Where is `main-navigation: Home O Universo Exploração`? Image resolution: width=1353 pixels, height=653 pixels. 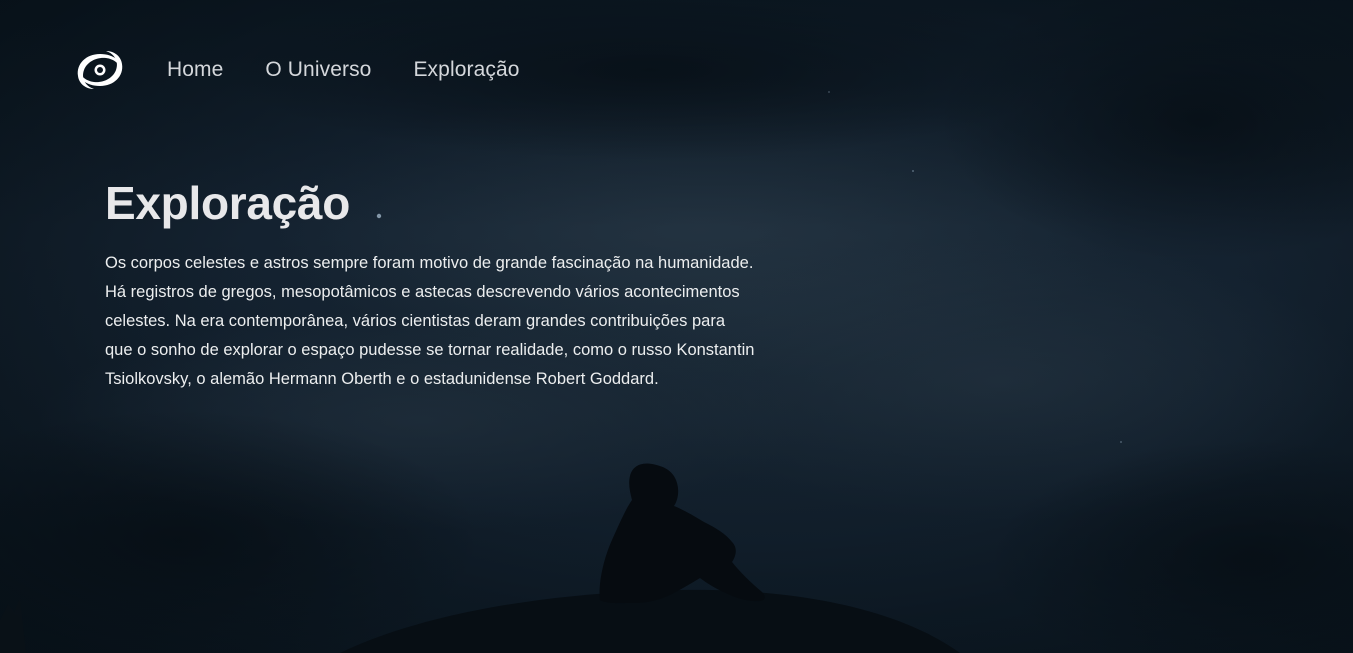 main-navigation: Home O Universo Exploração is located at coordinates (318, 70).